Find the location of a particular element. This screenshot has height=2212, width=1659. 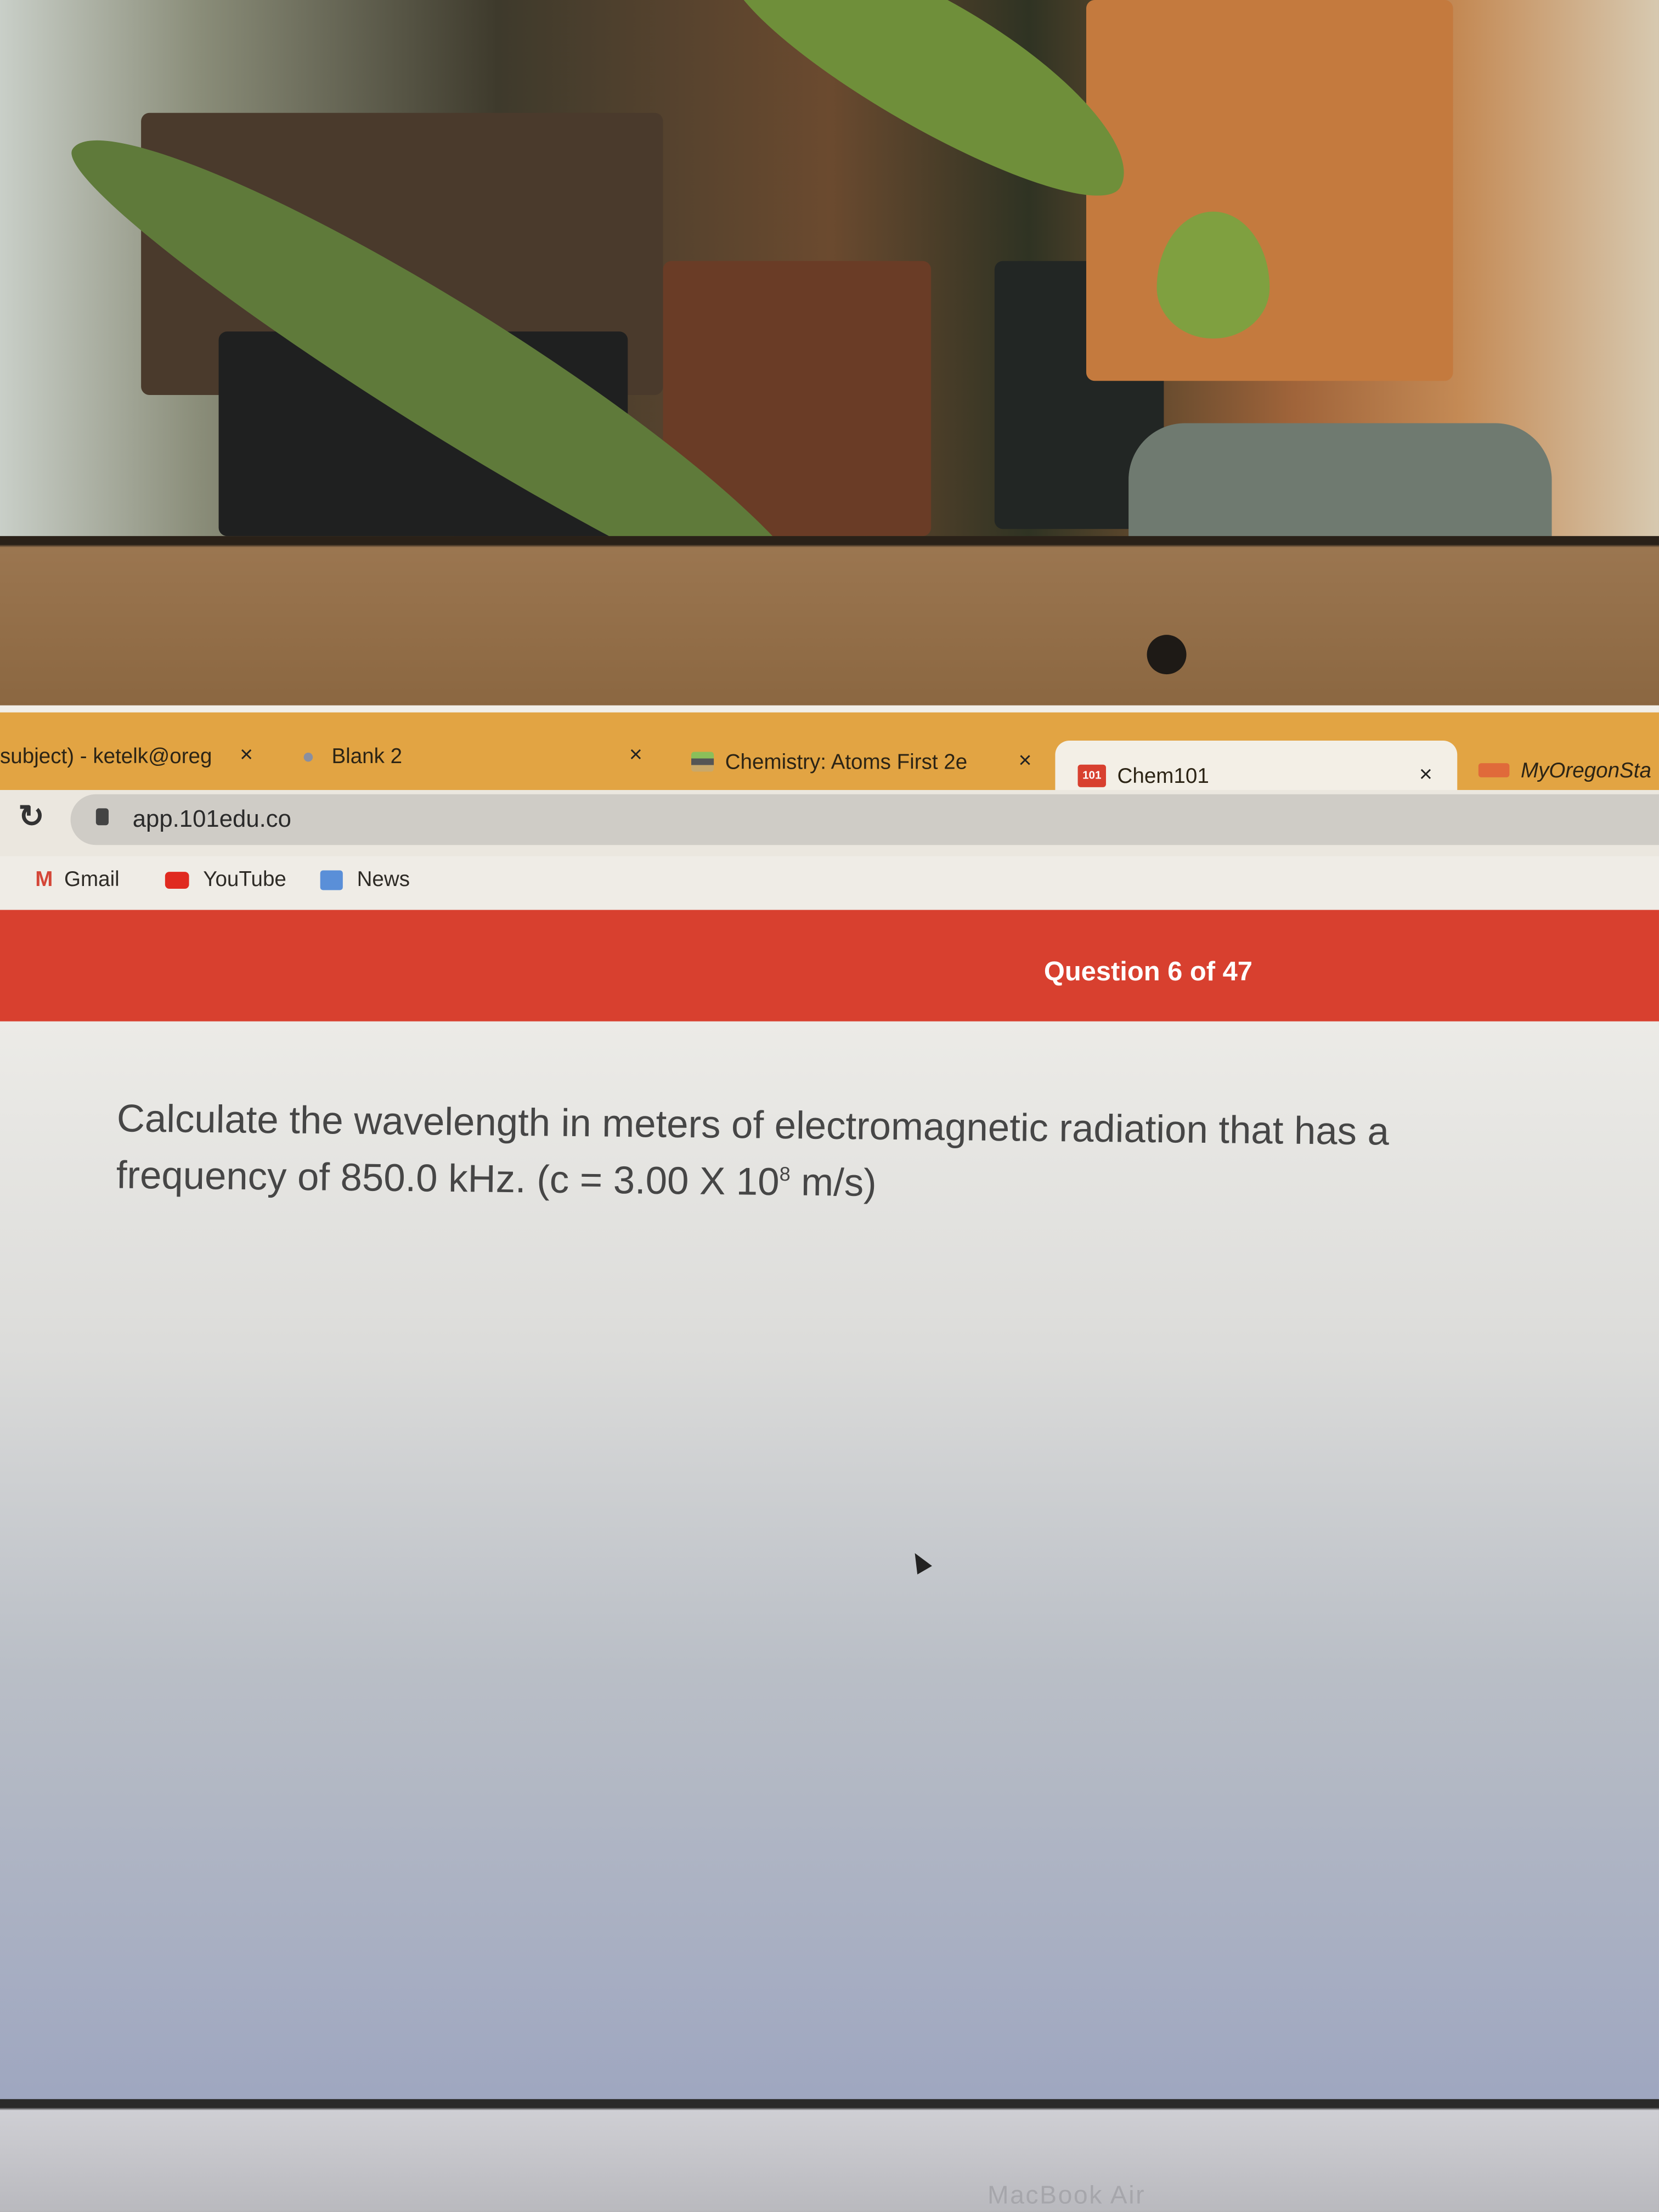

laptop-bottom-bezel: MacBook Air is located at coordinates (830, 2155).